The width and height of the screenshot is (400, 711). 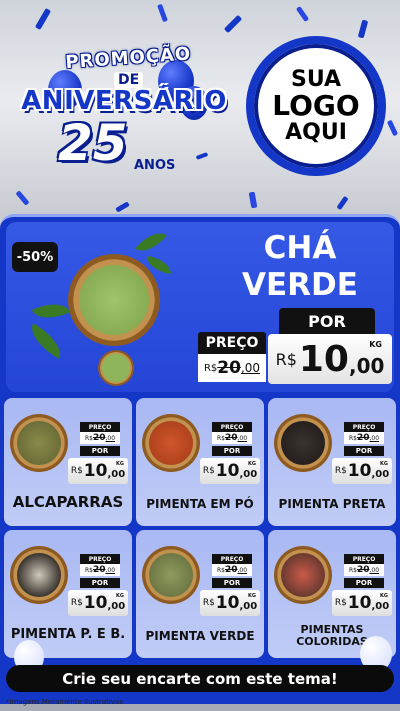 What do you see at coordinates (300, 285) in the screenshot?
I see `featured-title-line2: VERDE` at bounding box center [300, 285].